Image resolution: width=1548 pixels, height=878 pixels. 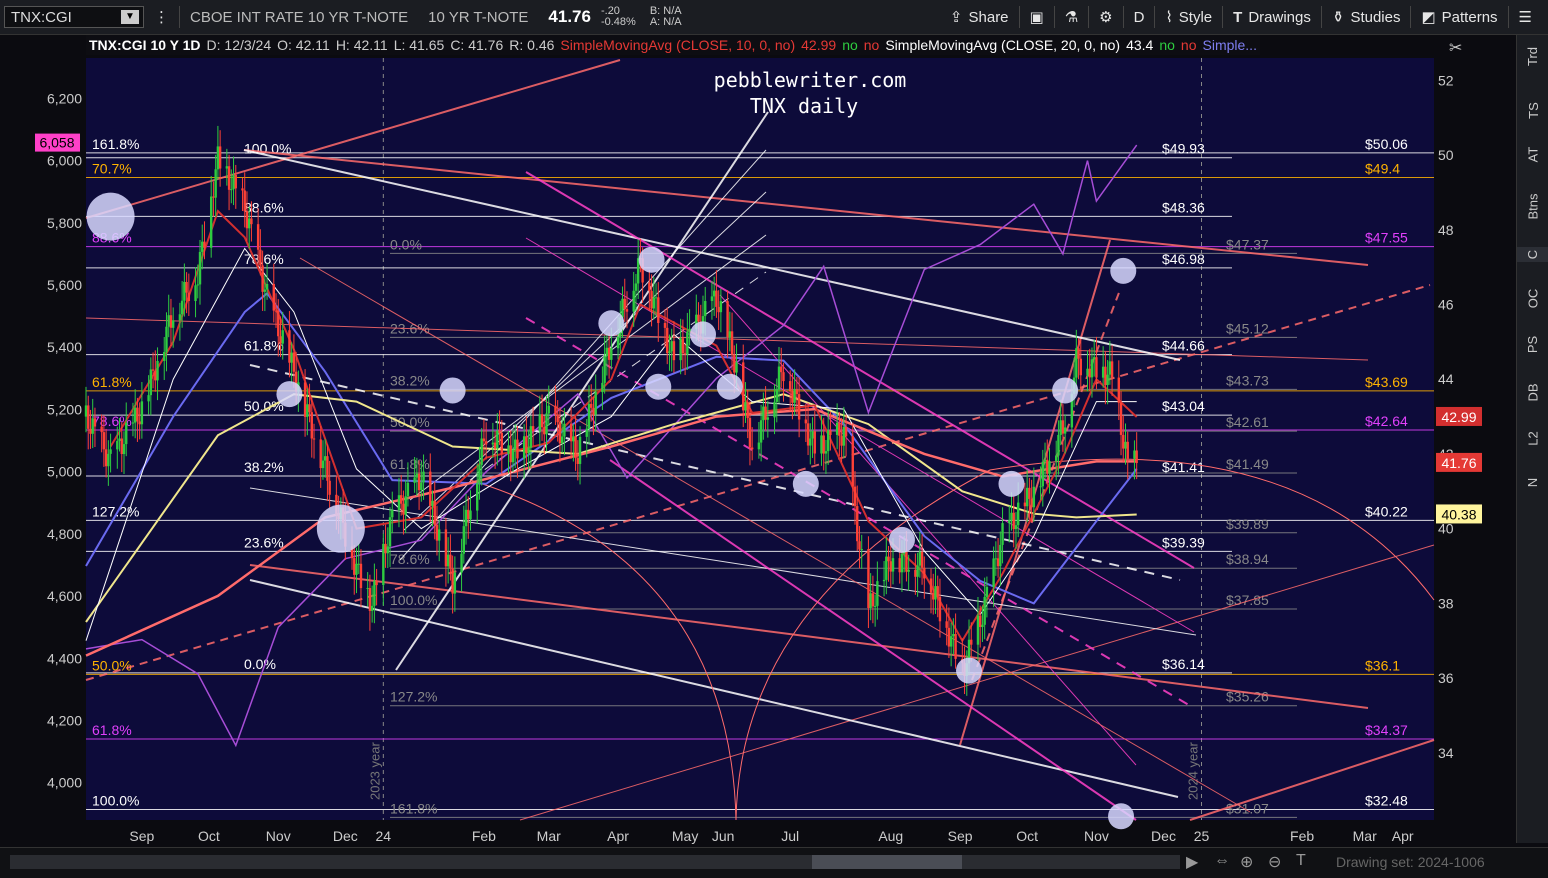 What do you see at coordinates (1410, 862) in the screenshot?
I see `drawing-set-label: Drawing set: 2024-1006` at bounding box center [1410, 862].